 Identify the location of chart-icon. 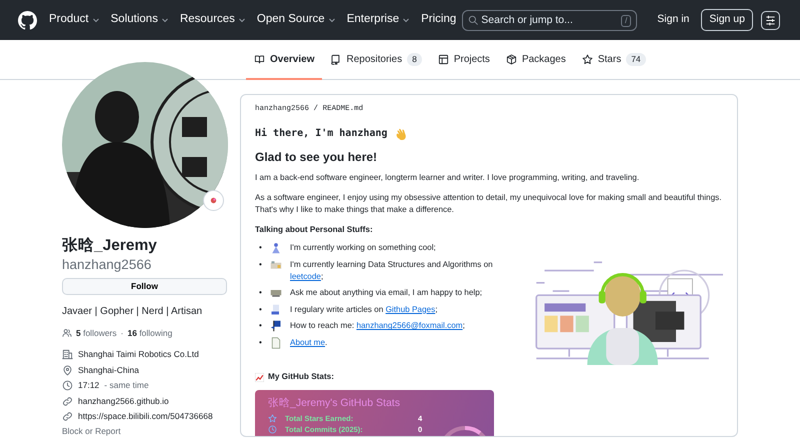
(259, 377).